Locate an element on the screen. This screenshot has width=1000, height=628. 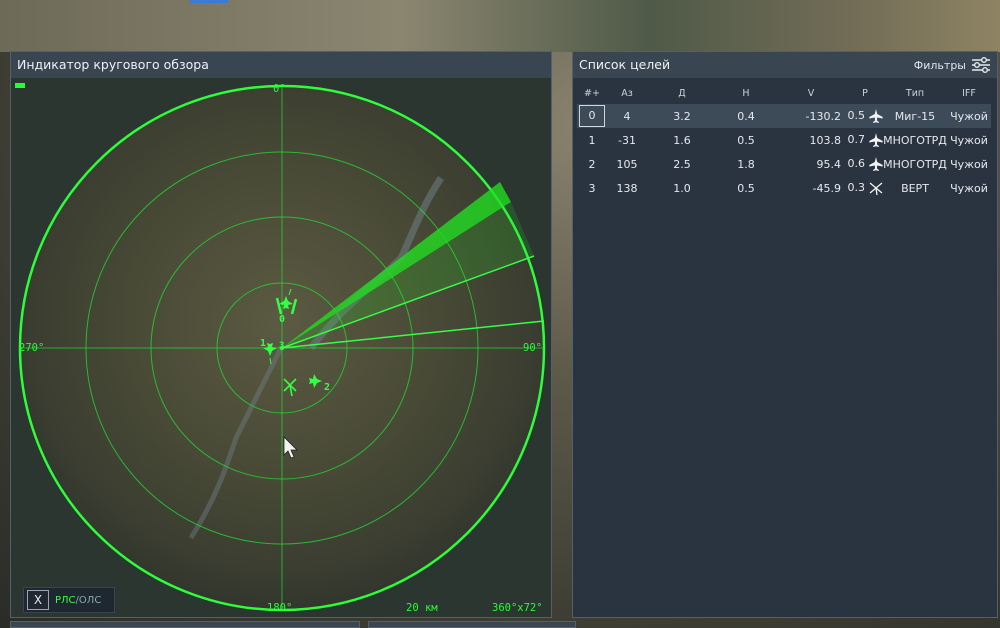
row-distance: 3.2 is located at coordinates (682, 116).